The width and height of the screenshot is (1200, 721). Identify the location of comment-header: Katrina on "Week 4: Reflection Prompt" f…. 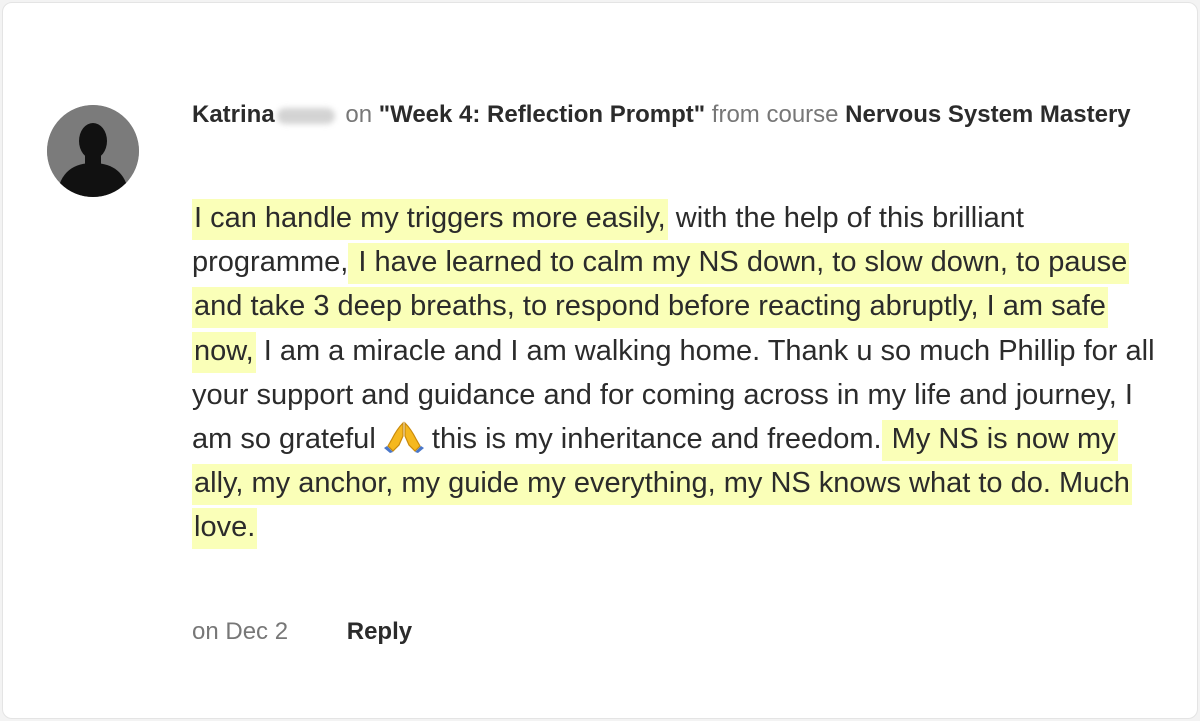
(682, 115).